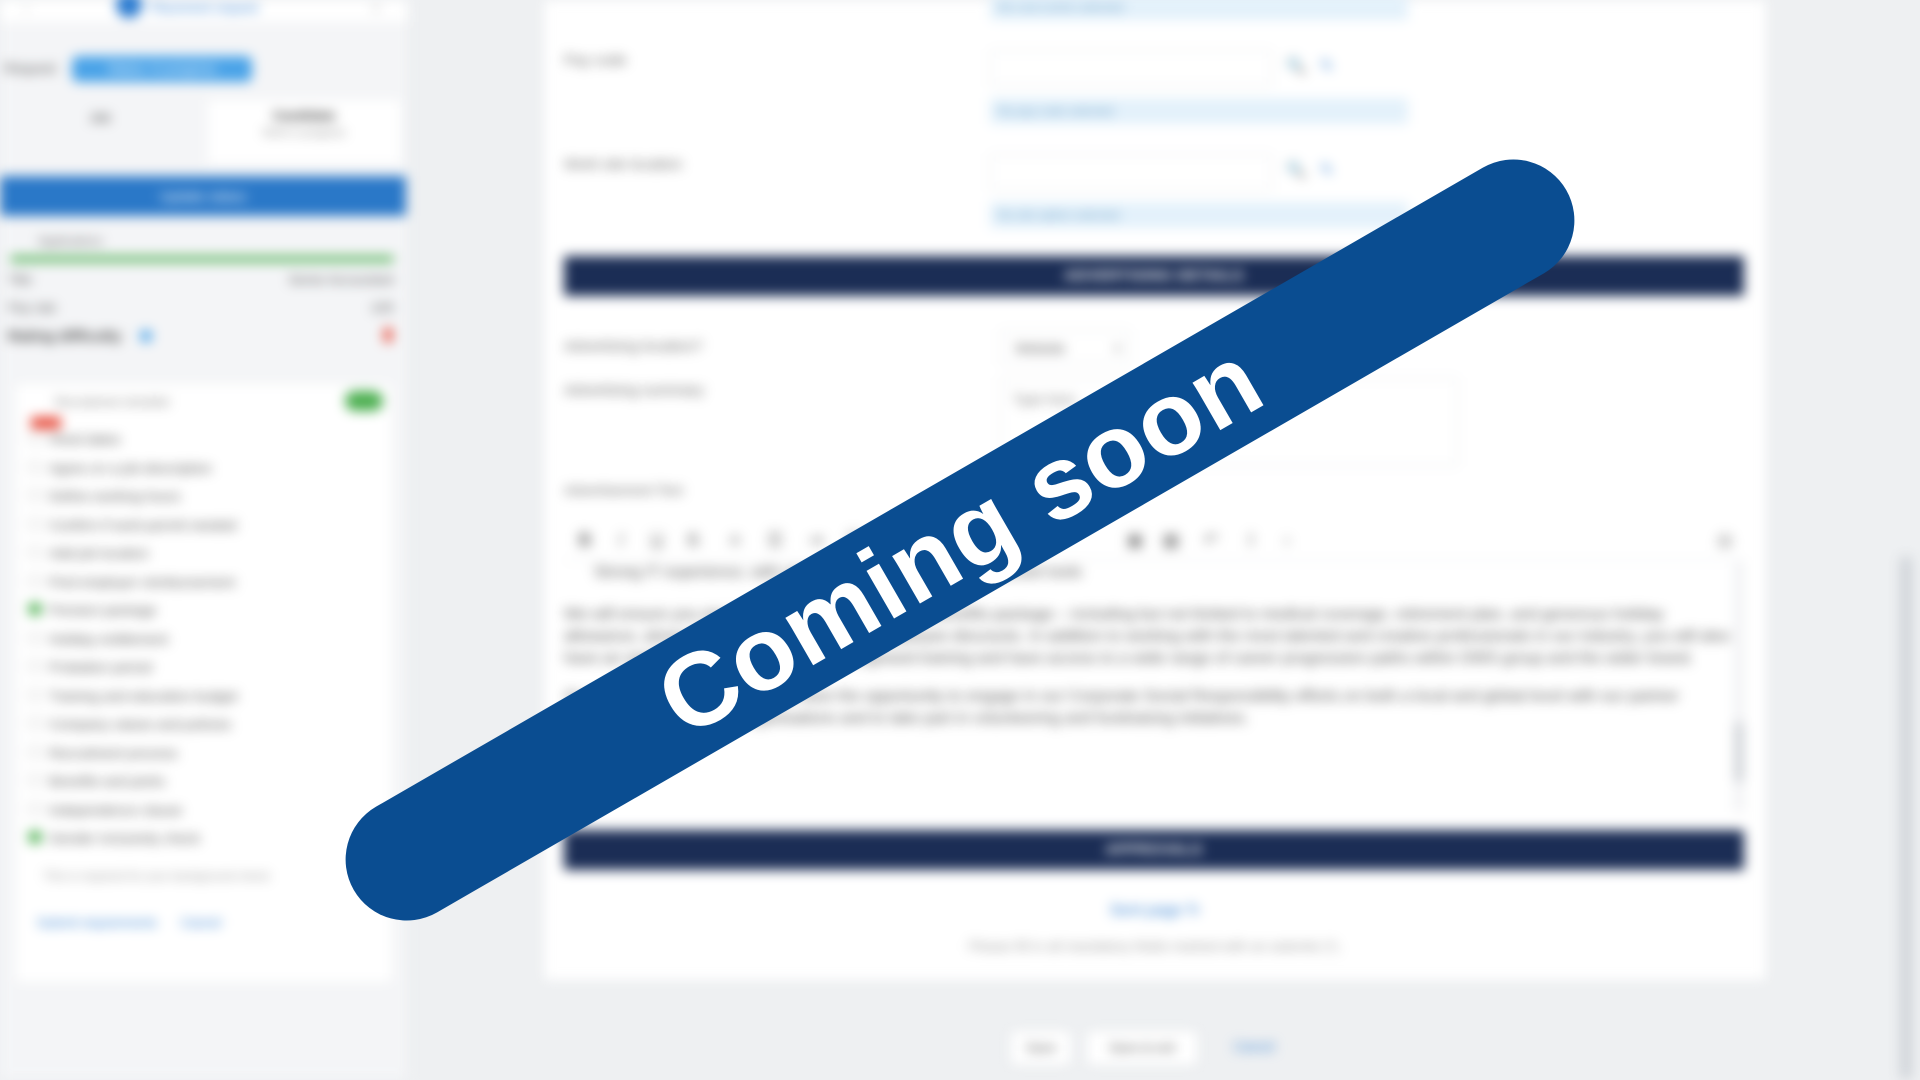 The width and height of the screenshot is (1920, 1080). Describe the element at coordinates (633, 346) in the screenshot. I see `field-label-advertising-location: Advertising location?` at that location.